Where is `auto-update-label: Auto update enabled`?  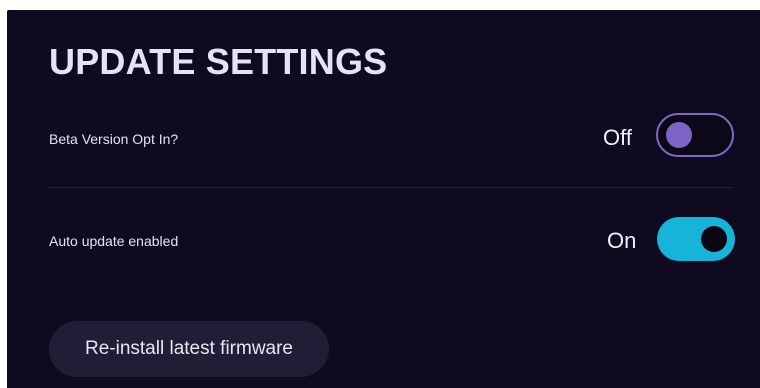
auto-update-label: Auto update enabled is located at coordinates (114, 241).